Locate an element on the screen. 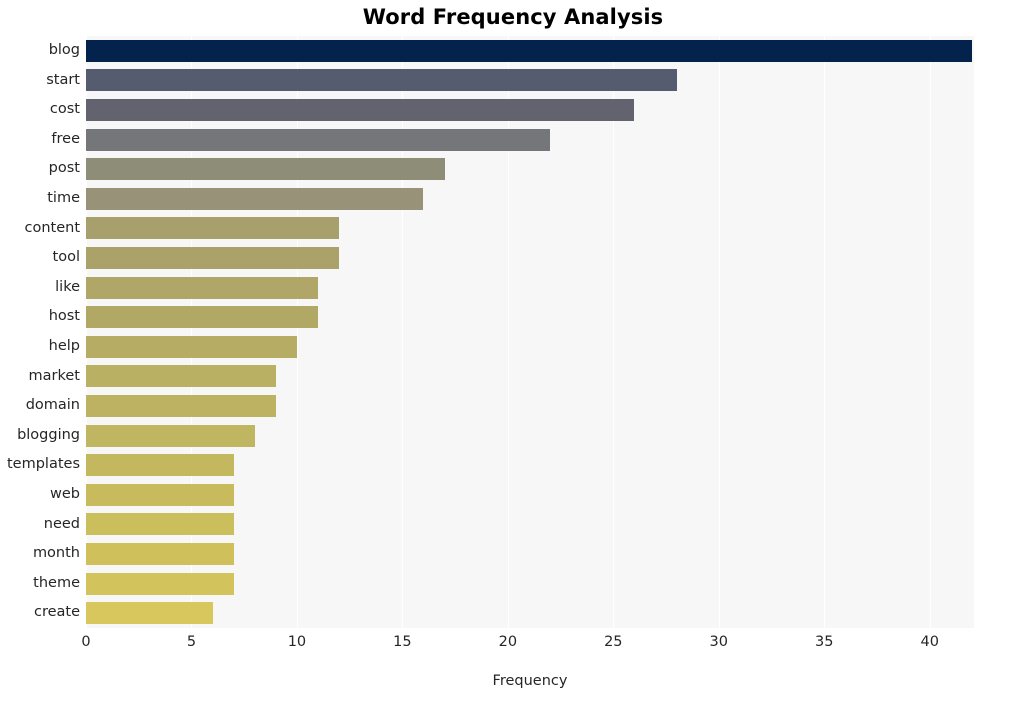 This screenshot has width=1026, height=701. y-tick-label: month is located at coordinates (56, 553).